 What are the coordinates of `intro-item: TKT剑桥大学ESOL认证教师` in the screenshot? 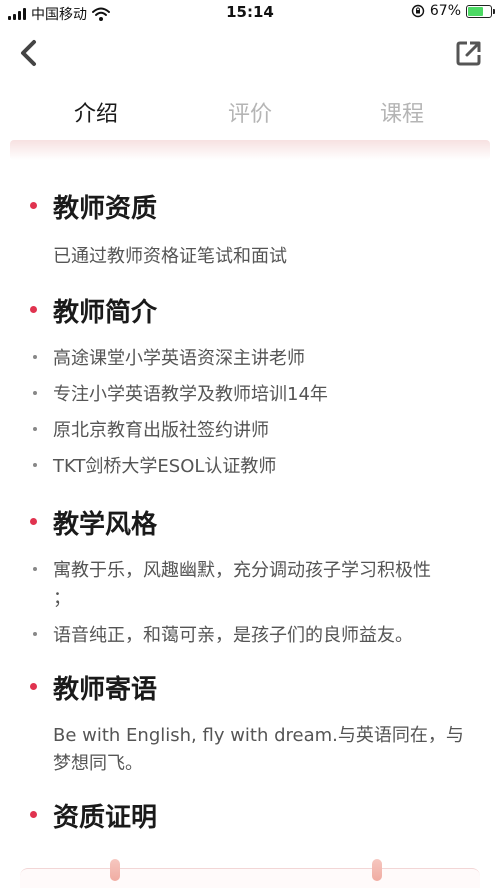 It's located at (165, 466).